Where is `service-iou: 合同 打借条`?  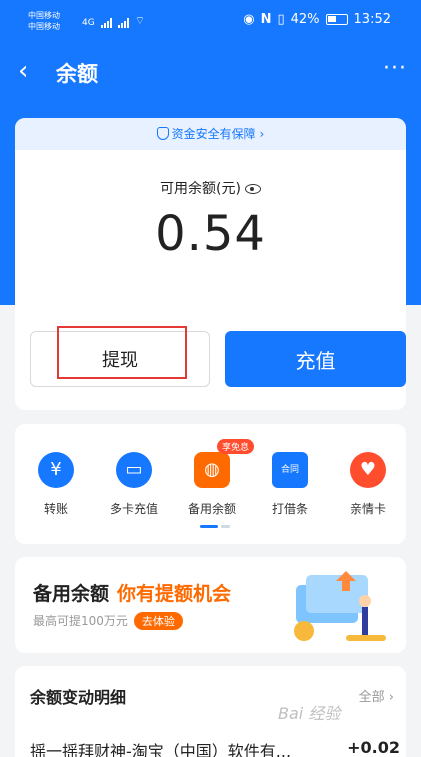 service-iou: 合同 打借条 is located at coordinates (290, 484).